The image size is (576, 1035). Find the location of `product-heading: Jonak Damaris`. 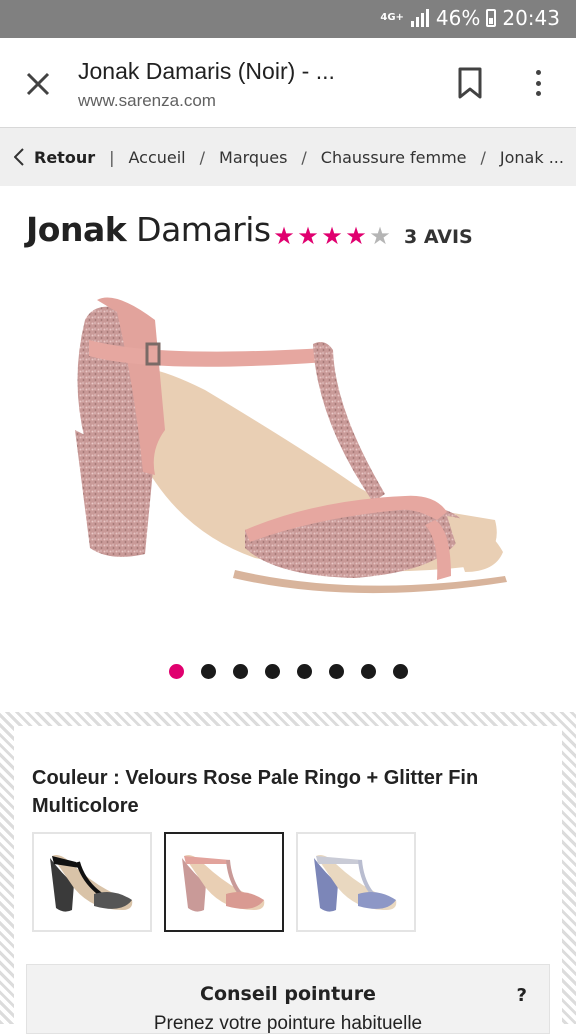

product-heading: Jonak Damaris is located at coordinates (148, 229).